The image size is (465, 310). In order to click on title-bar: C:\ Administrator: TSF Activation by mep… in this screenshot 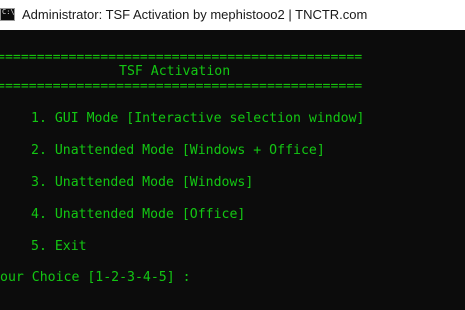, I will do `click(232, 15)`.